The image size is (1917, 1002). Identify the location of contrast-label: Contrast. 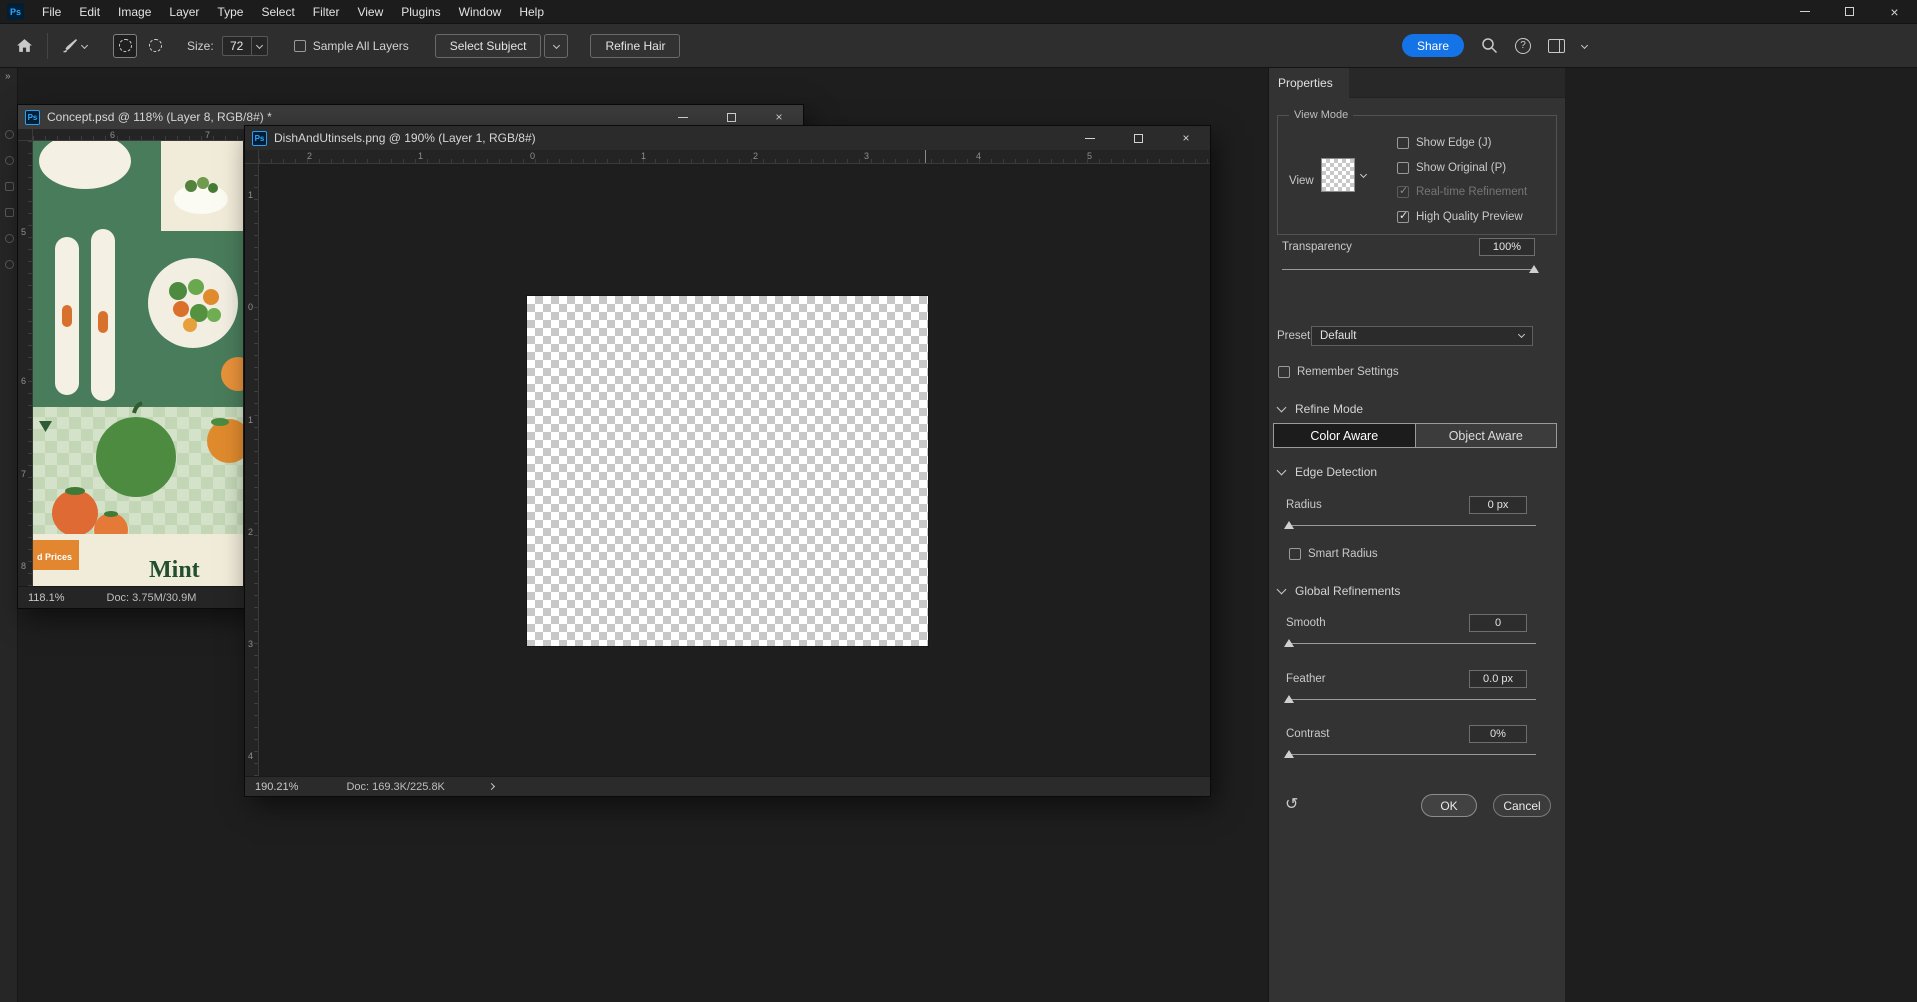
(1308, 734).